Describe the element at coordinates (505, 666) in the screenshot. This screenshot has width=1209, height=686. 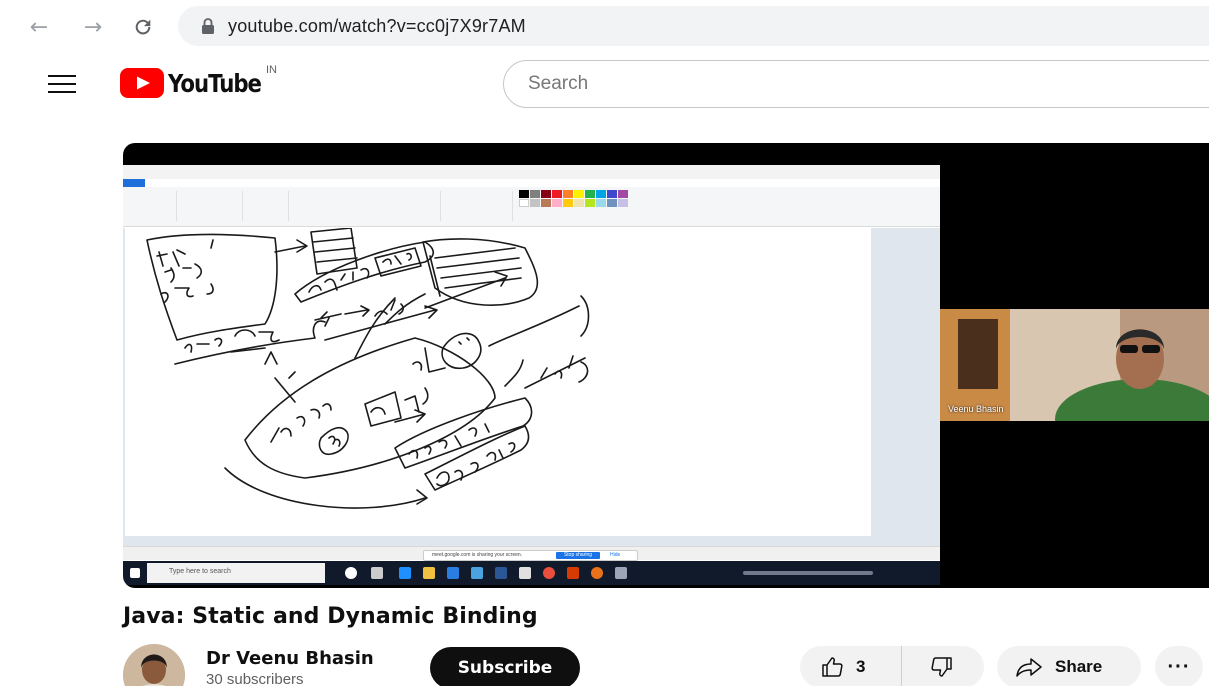
I see `subscribe-button: Subscribe` at that location.